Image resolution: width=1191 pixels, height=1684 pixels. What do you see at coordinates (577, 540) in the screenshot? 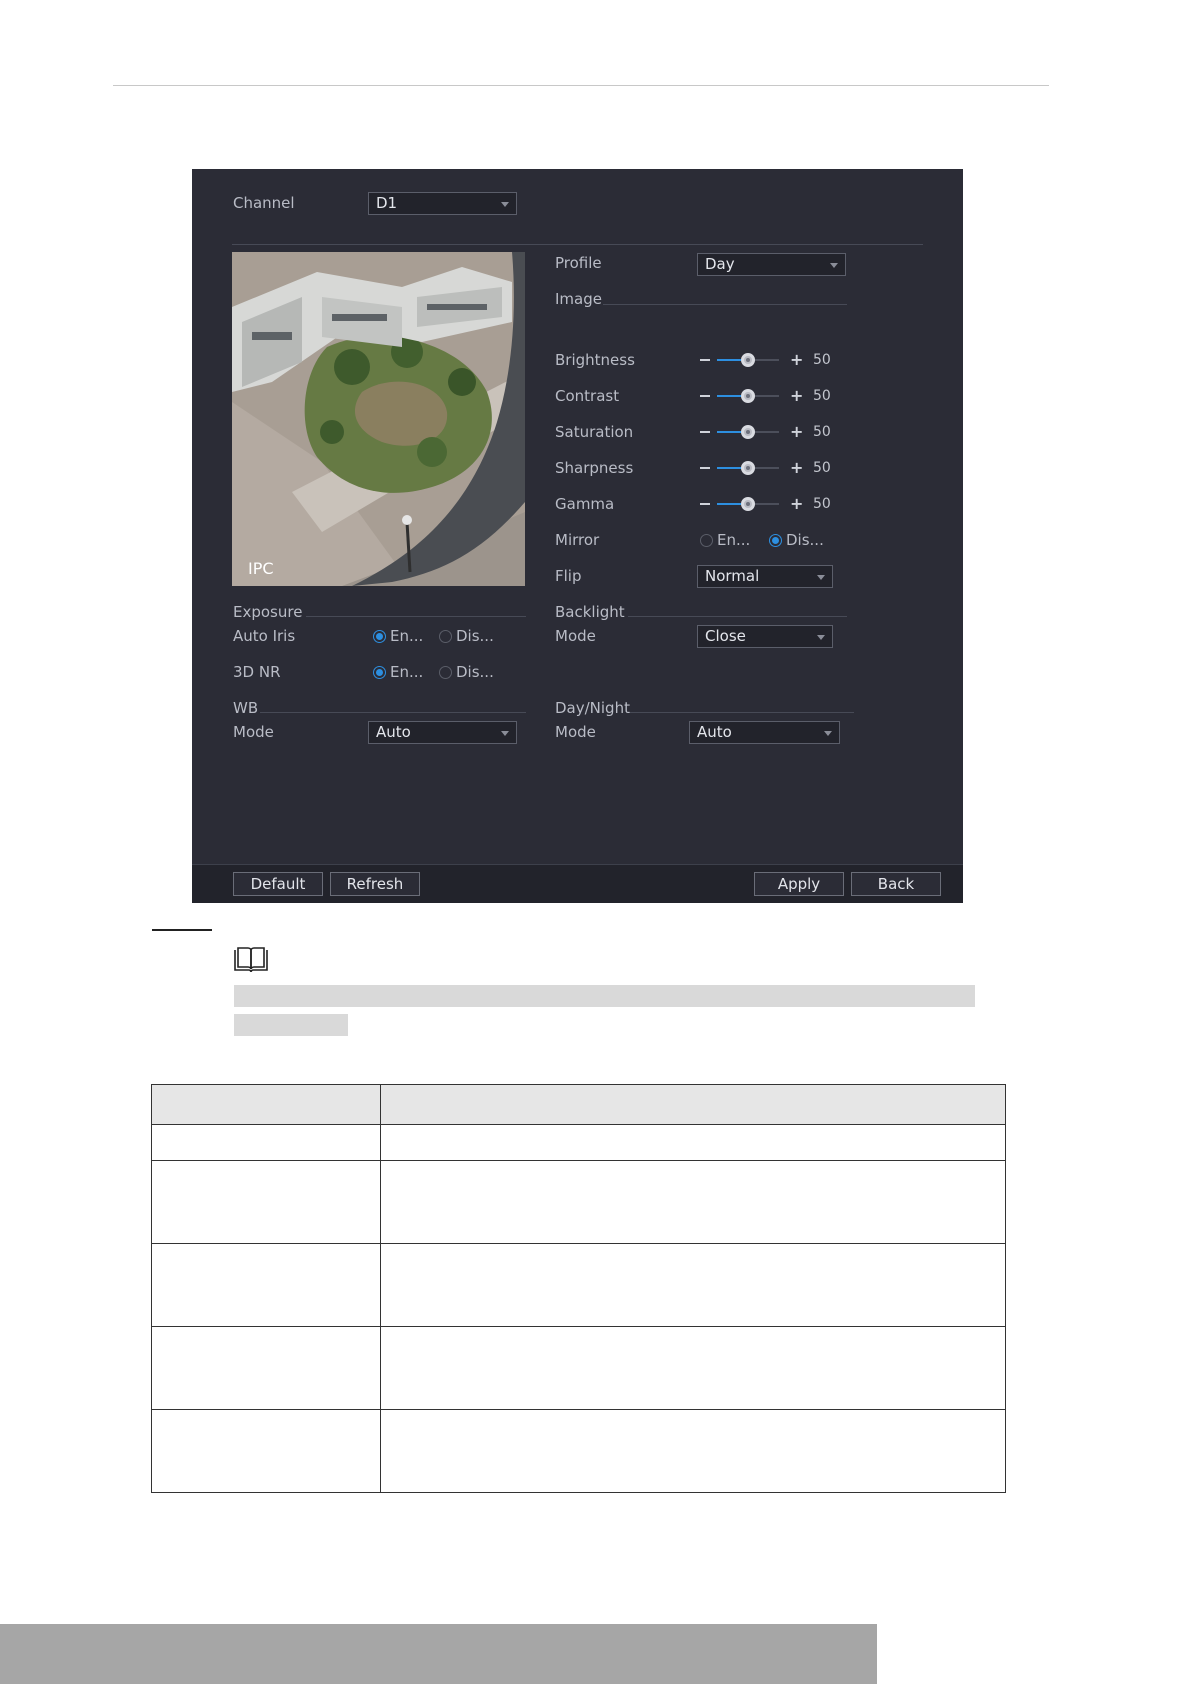
I see `mirror-label: Mirror` at bounding box center [577, 540].